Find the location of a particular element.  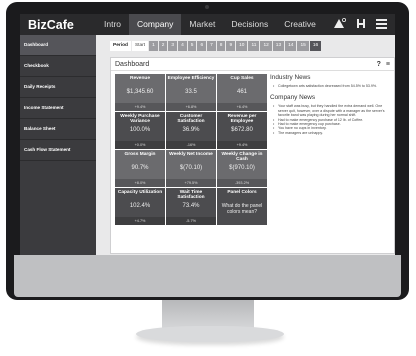

kpi-value: 36.9% is located at coordinates (191, 130).